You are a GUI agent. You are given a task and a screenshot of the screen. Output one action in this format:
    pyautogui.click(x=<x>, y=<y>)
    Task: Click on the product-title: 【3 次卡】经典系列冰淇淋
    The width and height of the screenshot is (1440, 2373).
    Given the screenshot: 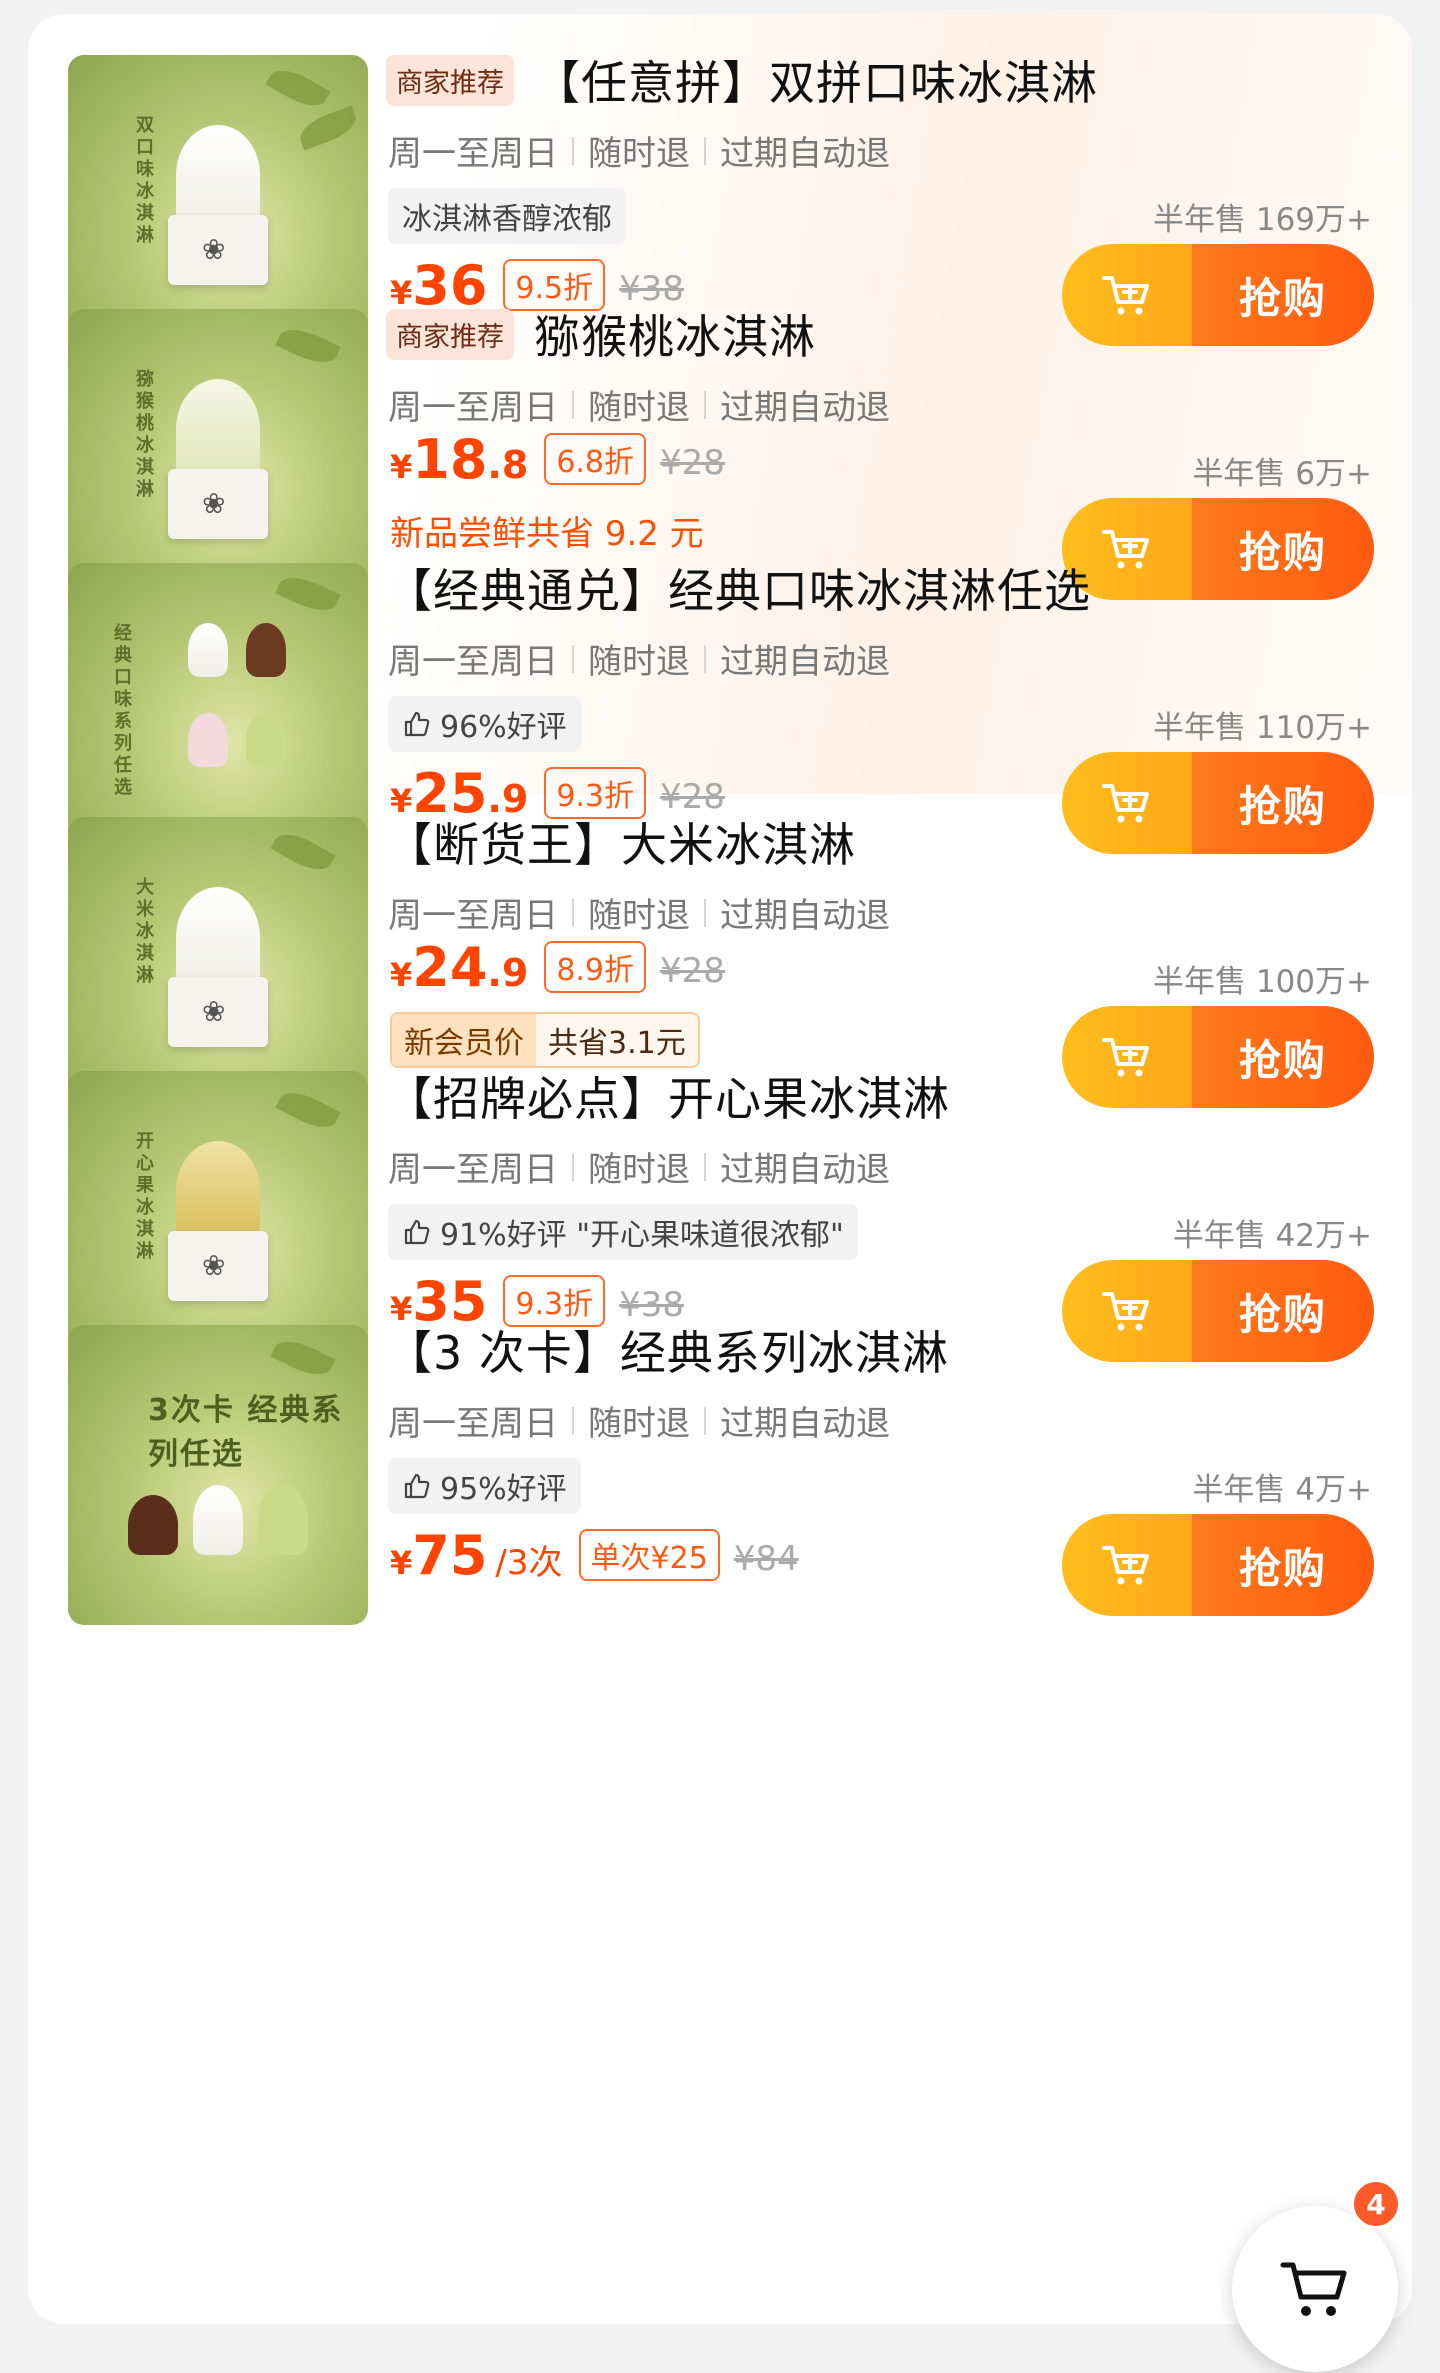 What is the action you would take?
    pyautogui.click(x=667, y=1350)
    